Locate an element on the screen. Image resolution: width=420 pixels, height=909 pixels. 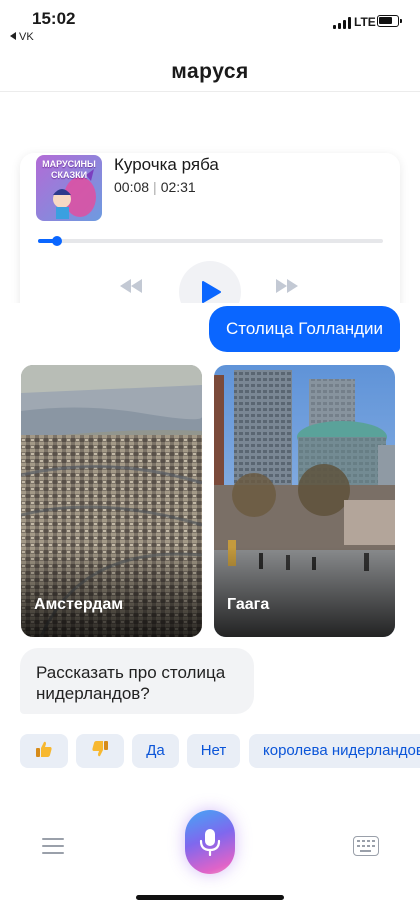
fast-forward-button is located at coordinates (287, 288).